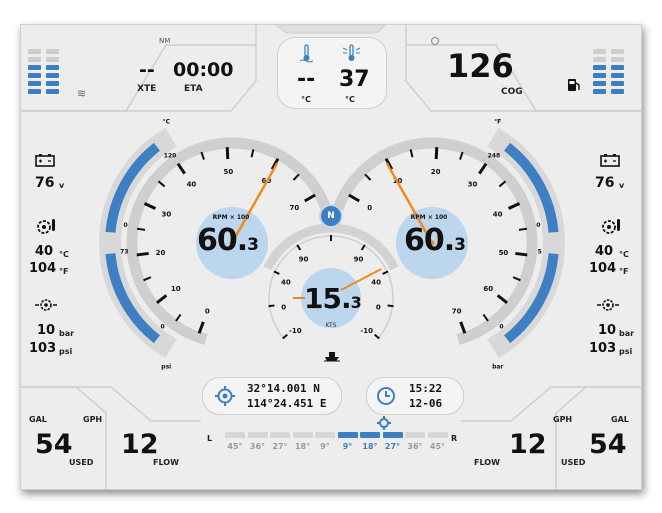  I want to click on speed-unit: KTS, so click(331, 325).